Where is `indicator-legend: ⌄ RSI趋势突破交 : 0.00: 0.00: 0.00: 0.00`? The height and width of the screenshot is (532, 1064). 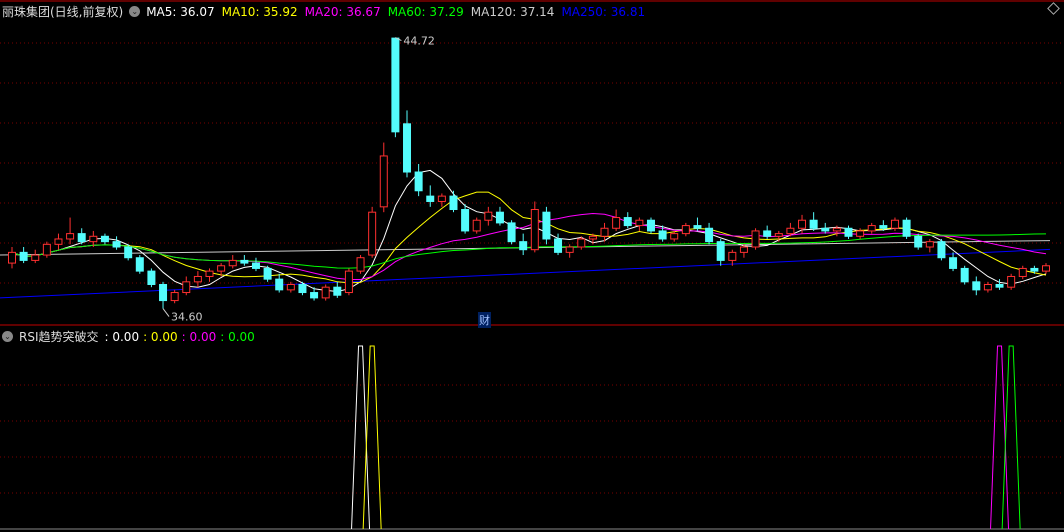 indicator-legend: ⌄ RSI趋势突破交 : 0.00: 0.00: 0.00: 0.00 is located at coordinates (128, 336).